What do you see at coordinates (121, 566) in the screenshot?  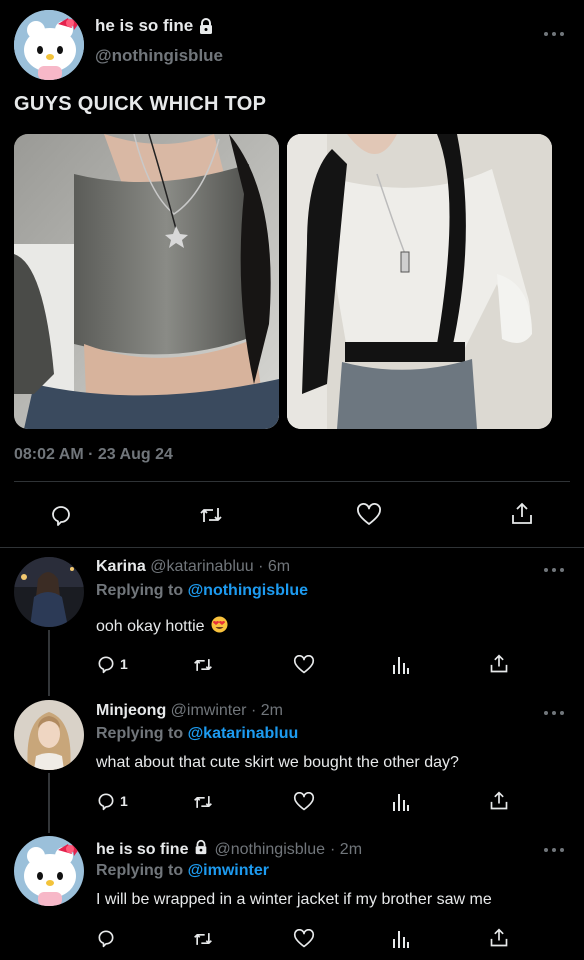 I see `display-name: Karina` at bounding box center [121, 566].